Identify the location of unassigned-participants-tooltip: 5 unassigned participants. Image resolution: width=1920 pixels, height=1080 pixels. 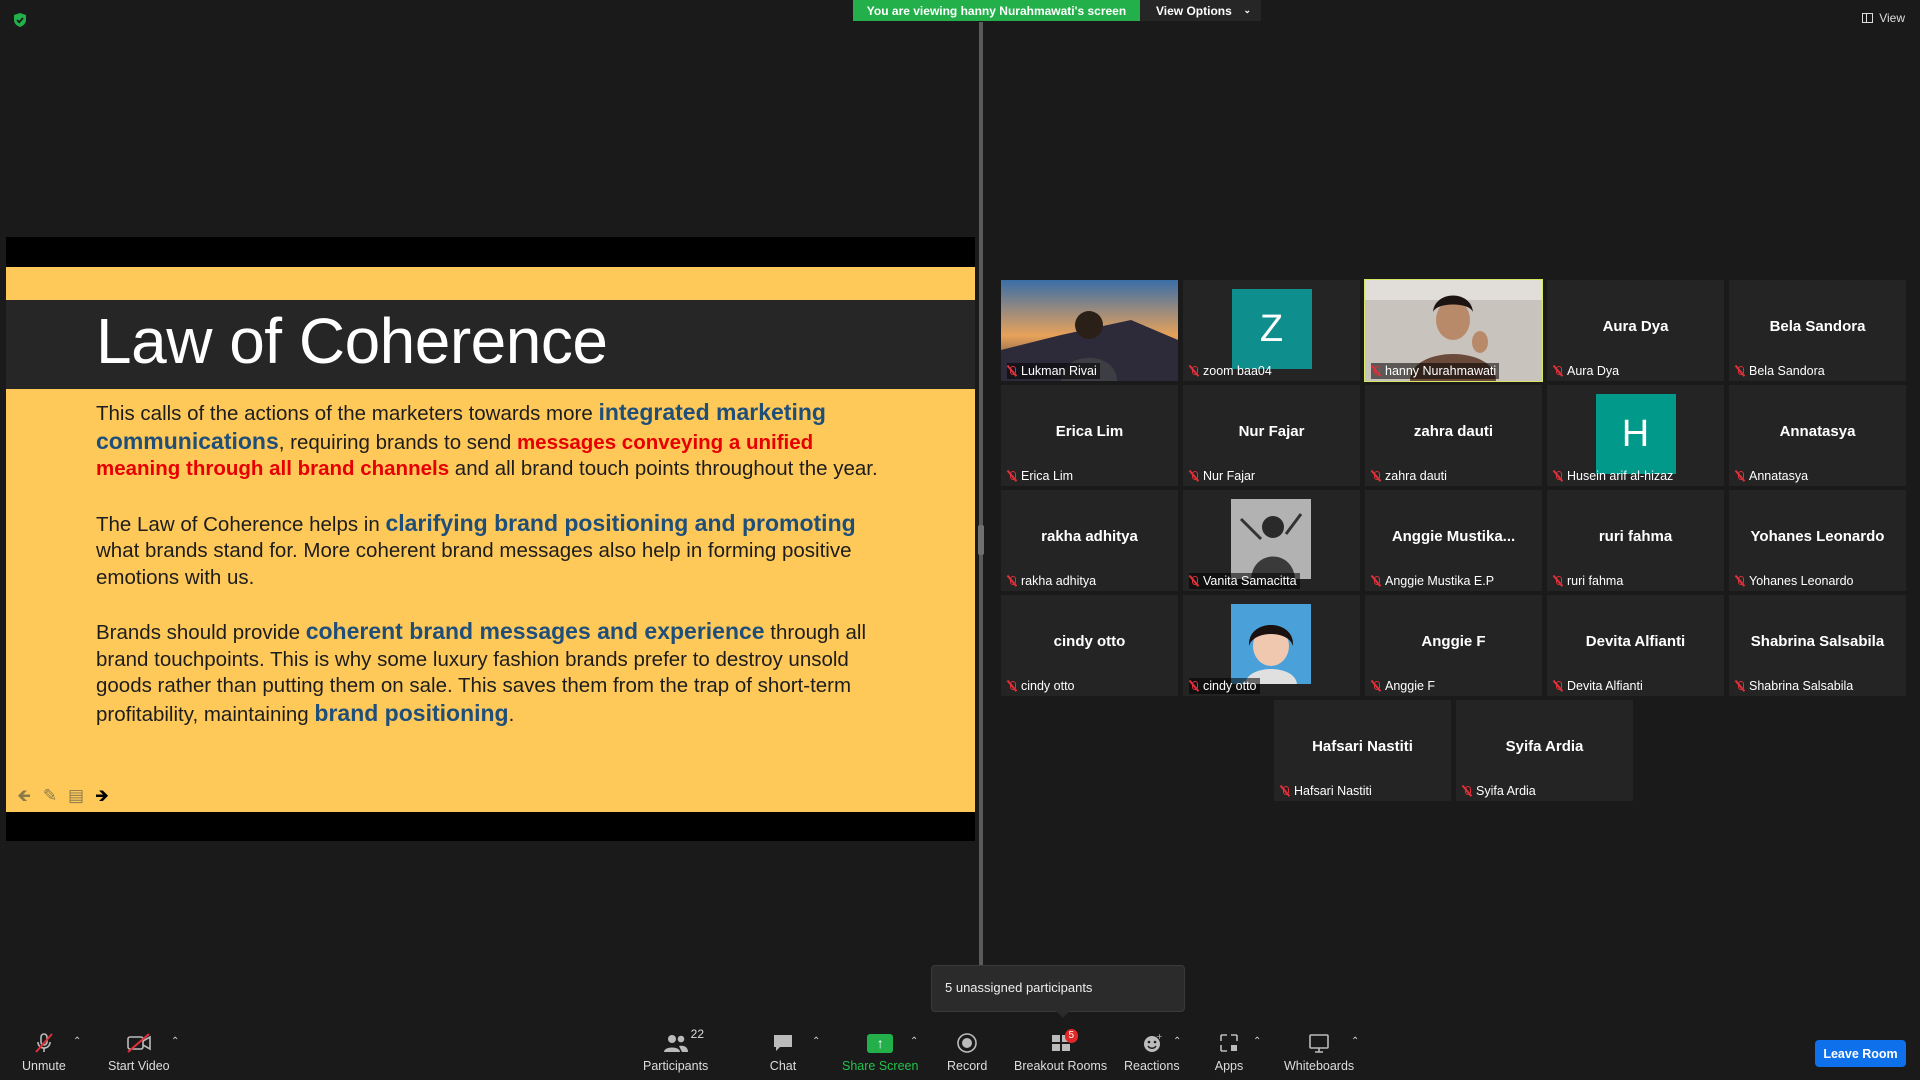
(1058, 991).